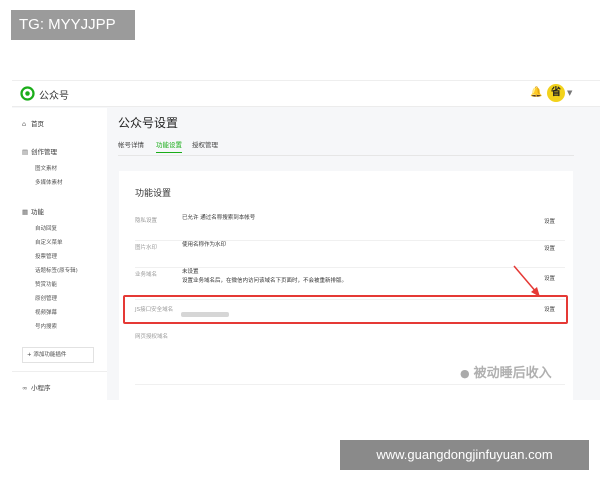  Describe the element at coordinates (36, 387) in the screenshot. I see `sidebar-item-mini-program: ∞ 小程序` at that location.